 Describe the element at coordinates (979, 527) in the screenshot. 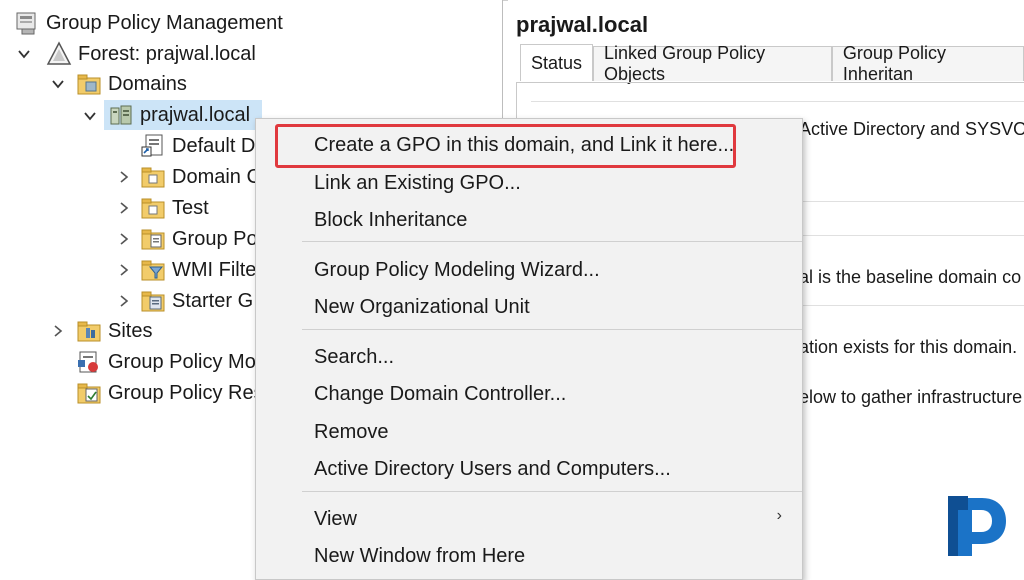

I see `prajwal-logo-icon` at that location.